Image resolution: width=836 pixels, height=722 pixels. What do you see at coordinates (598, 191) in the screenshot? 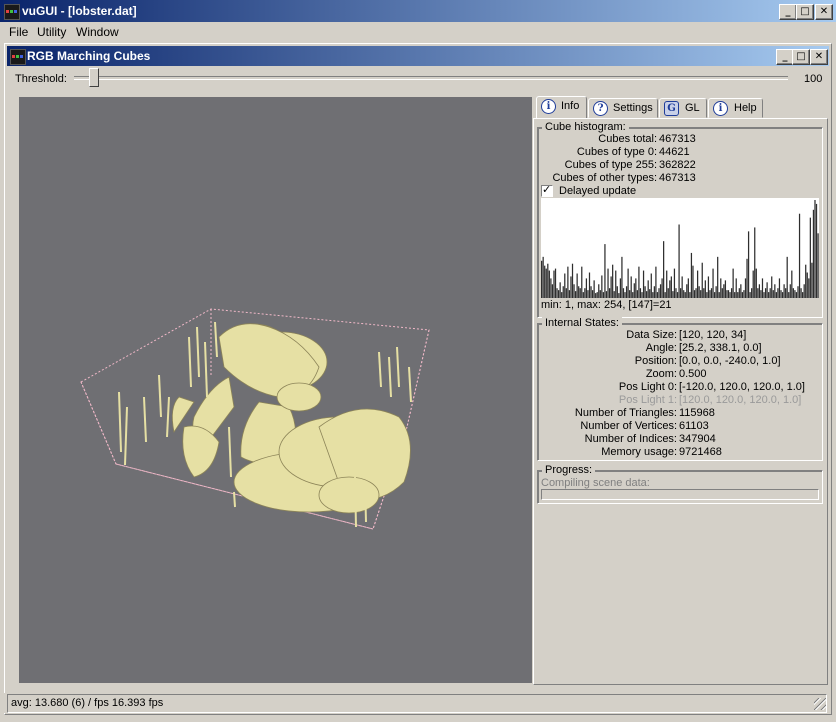
I see `delayed-update-label: Delayed update` at bounding box center [598, 191].